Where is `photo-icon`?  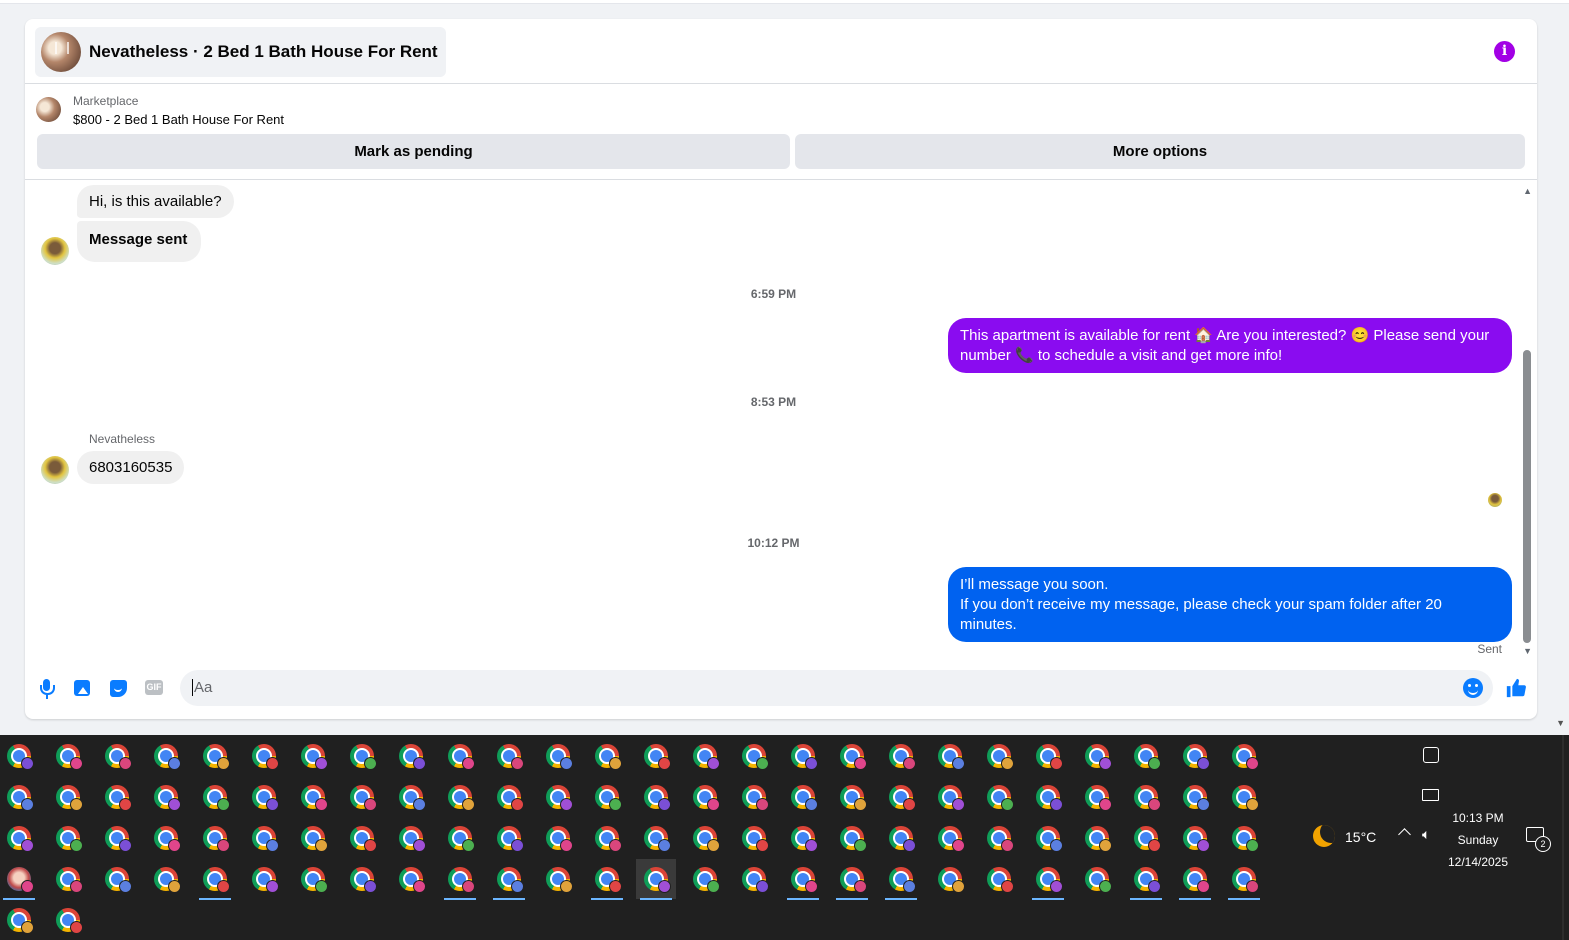 photo-icon is located at coordinates (83, 688).